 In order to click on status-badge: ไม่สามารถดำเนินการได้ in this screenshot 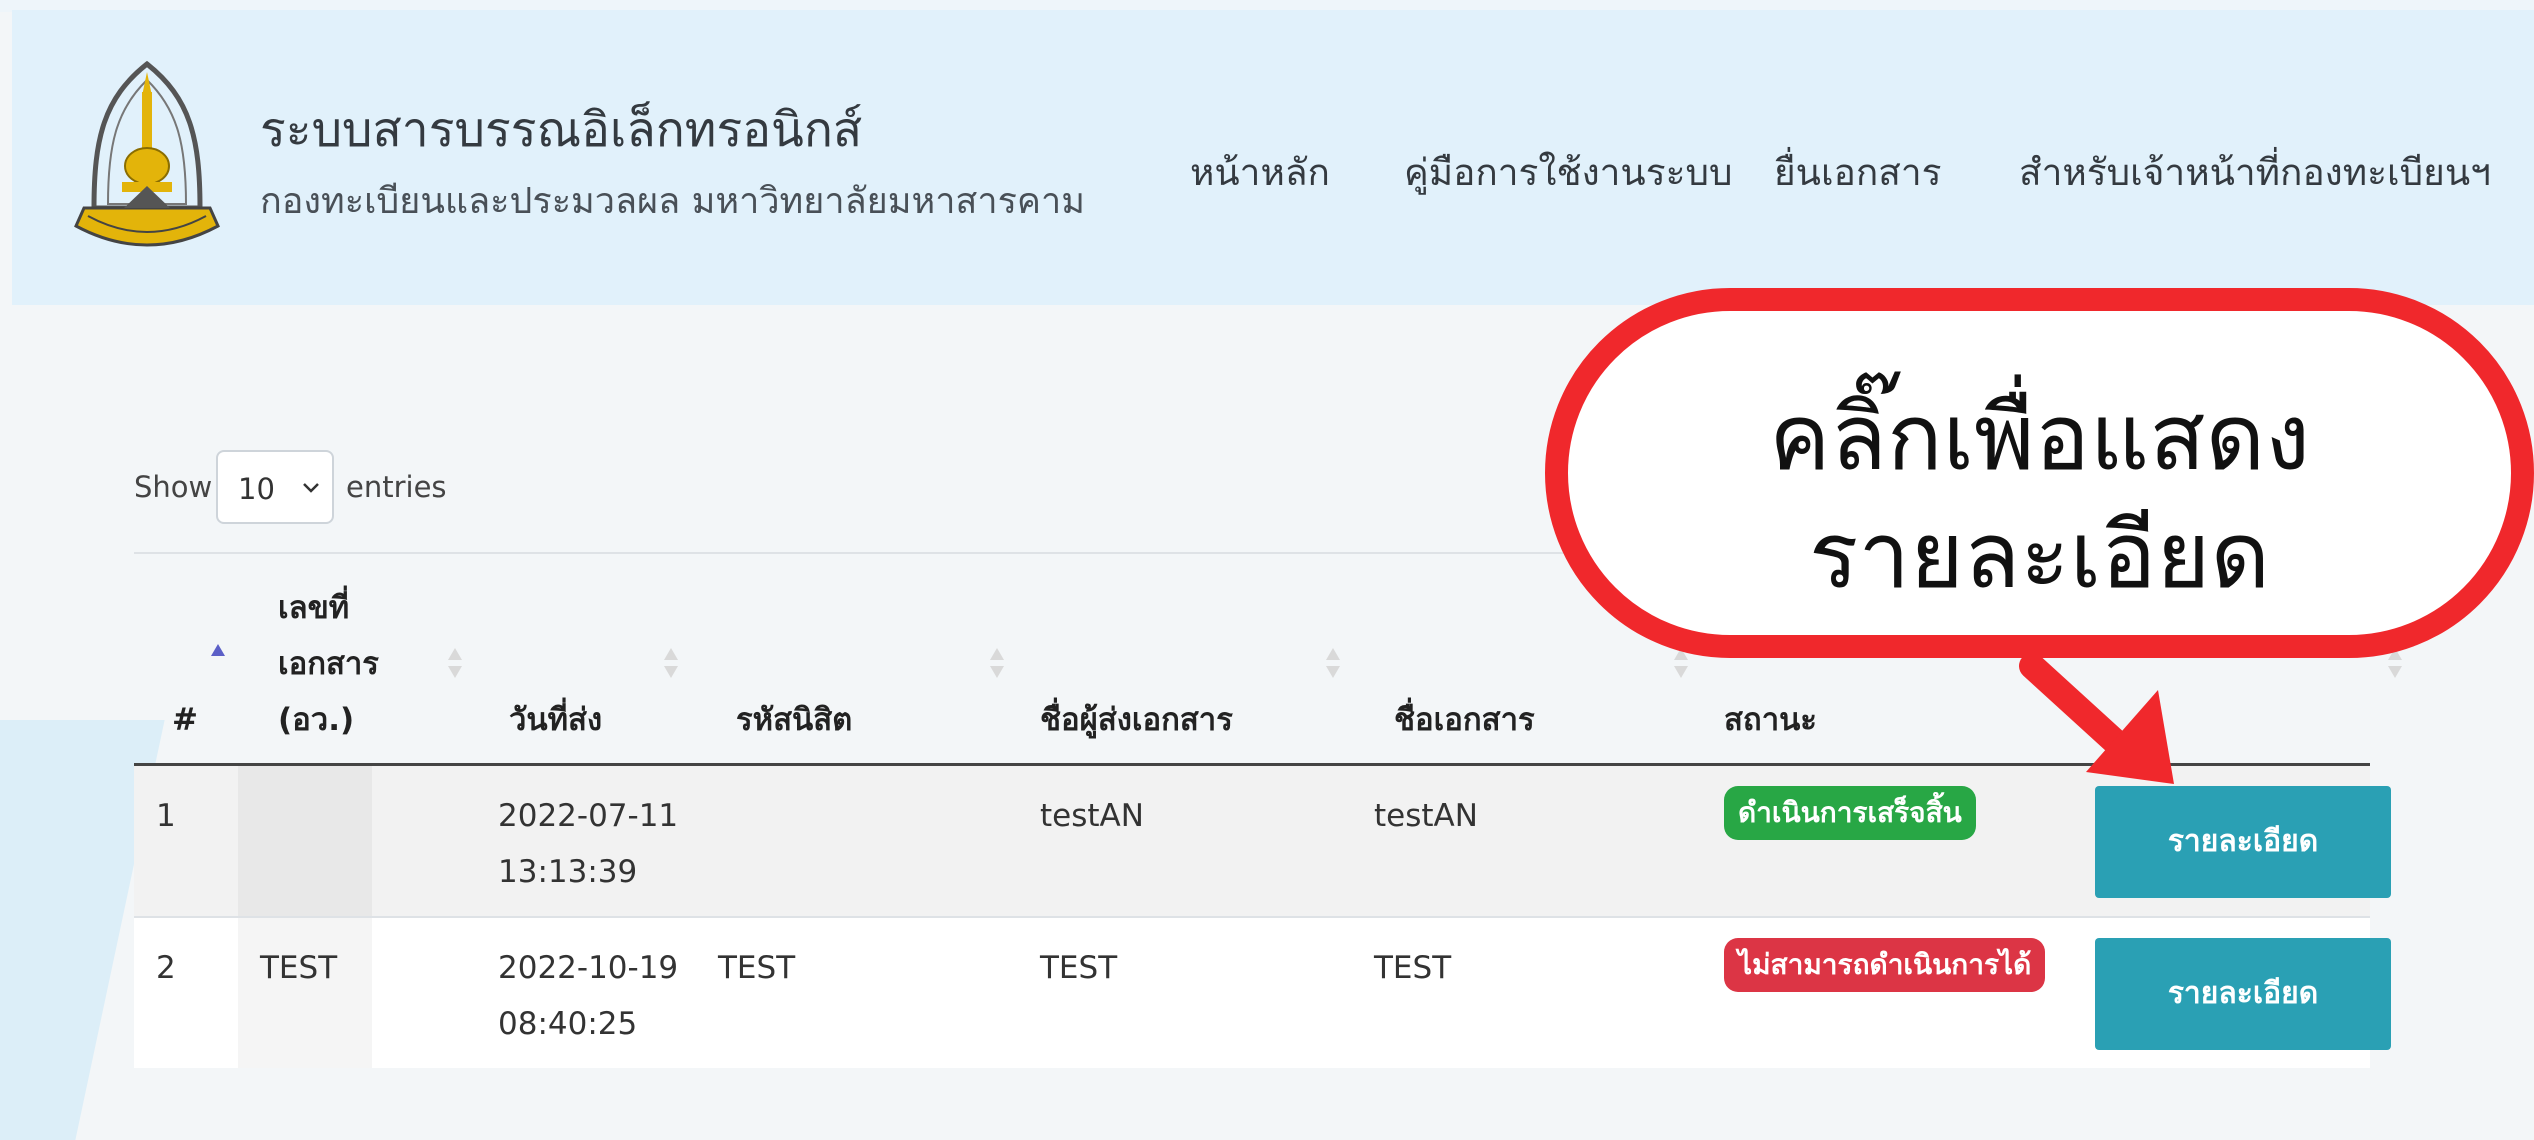, I will do `click(1885, 965)`.